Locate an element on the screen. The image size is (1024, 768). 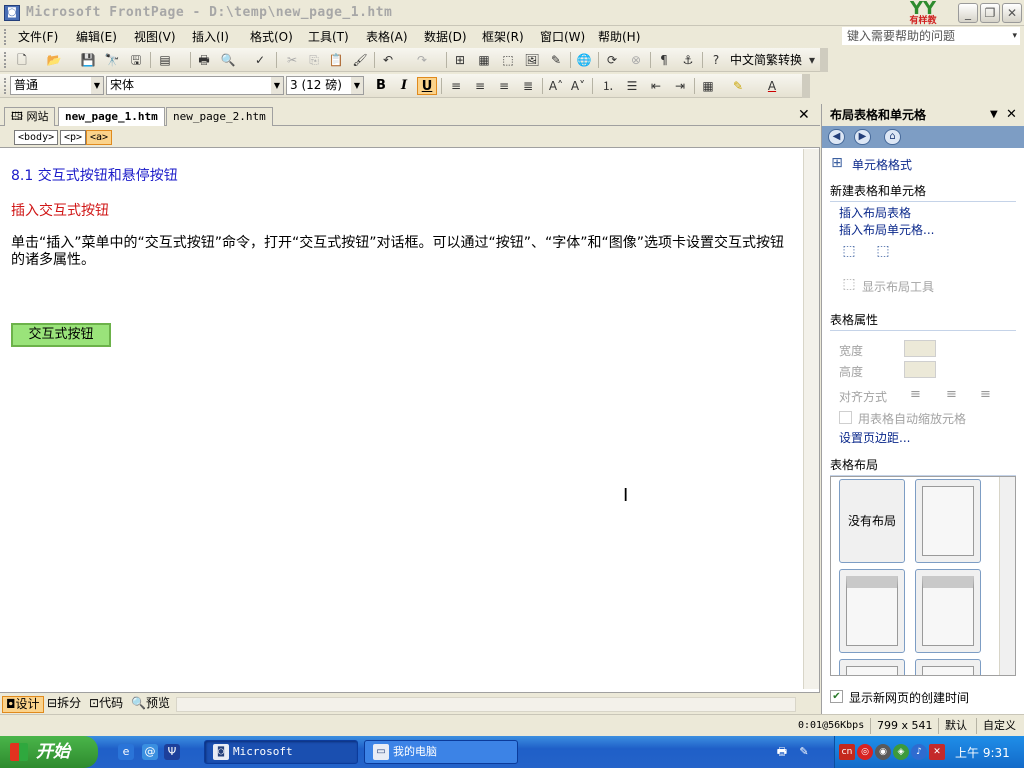
underline-button: U is located at coordinates (427, 86).